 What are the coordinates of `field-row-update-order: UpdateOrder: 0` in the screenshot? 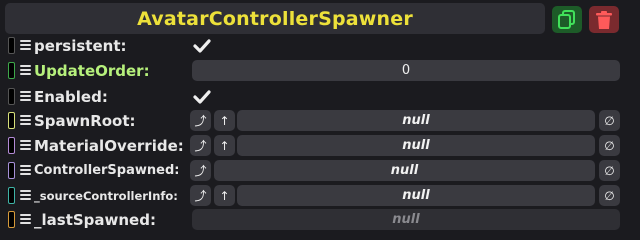 It's located at (320, 71).